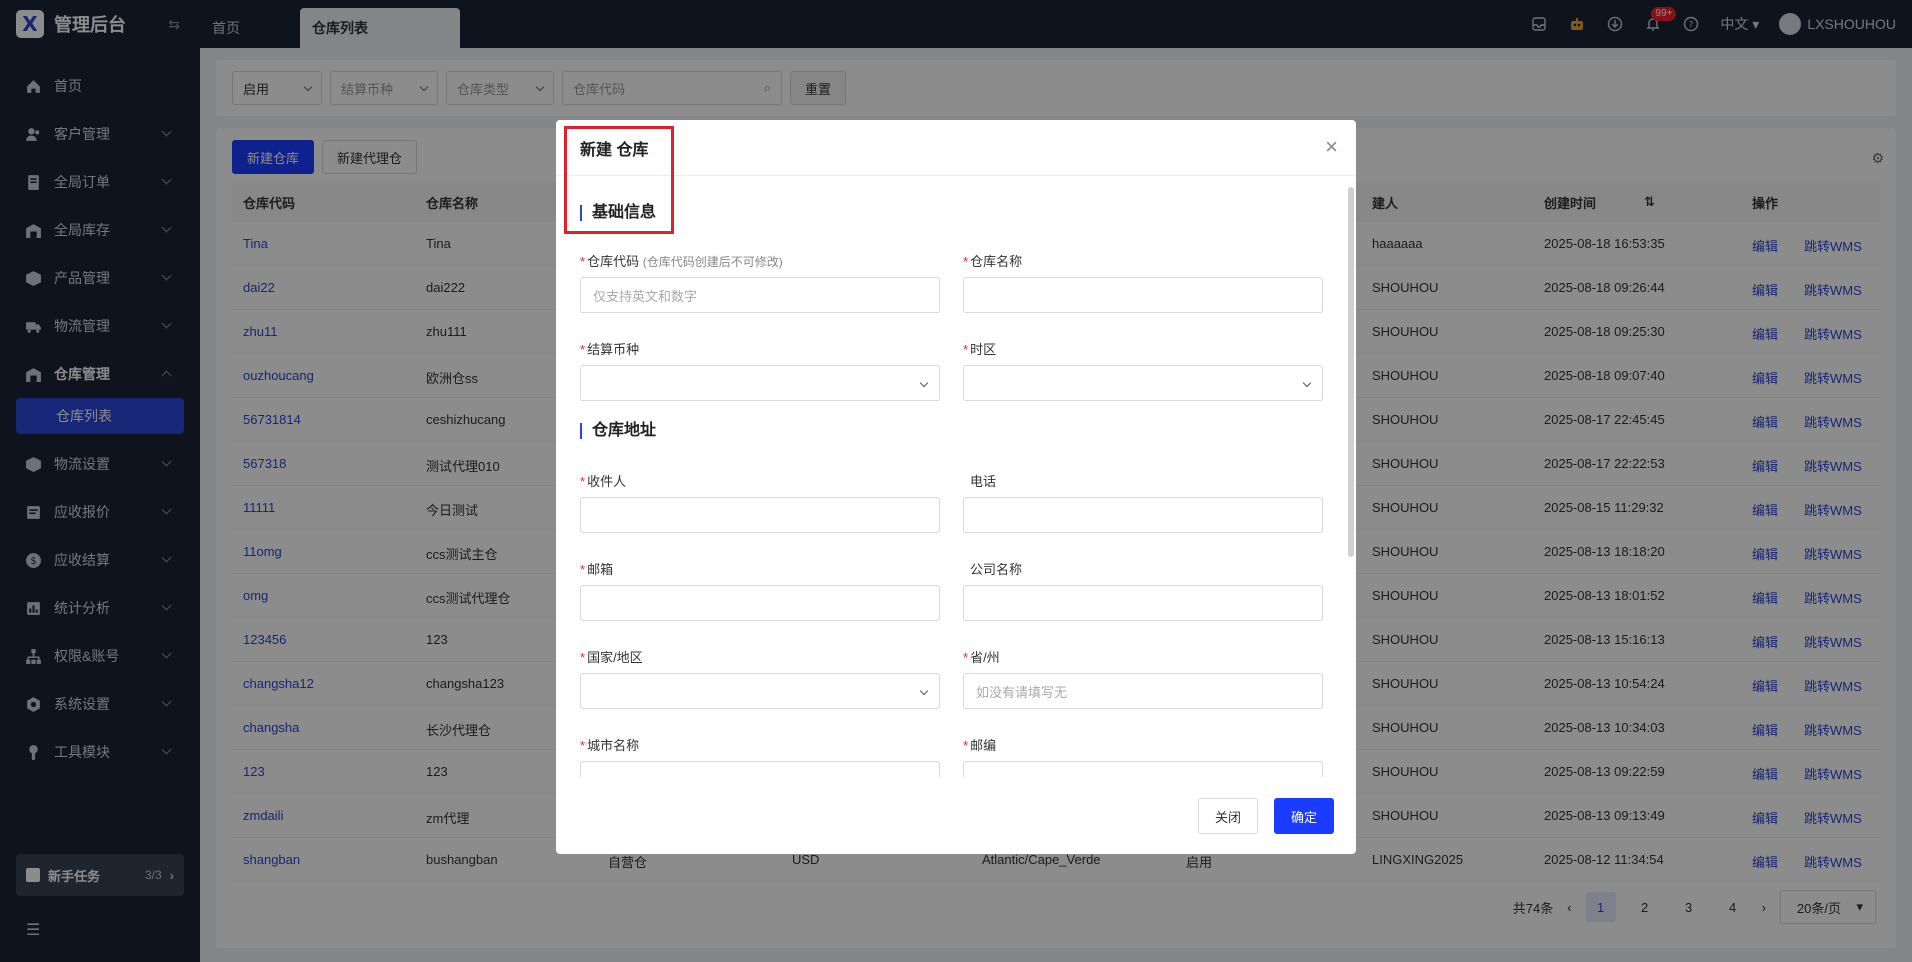 The width and height of the screenshot is (1912, 962). What do you see at coordinates (618, 431) in the screenshot?
I see `section-address: 仓库地址` at bounding box center [618, 431].